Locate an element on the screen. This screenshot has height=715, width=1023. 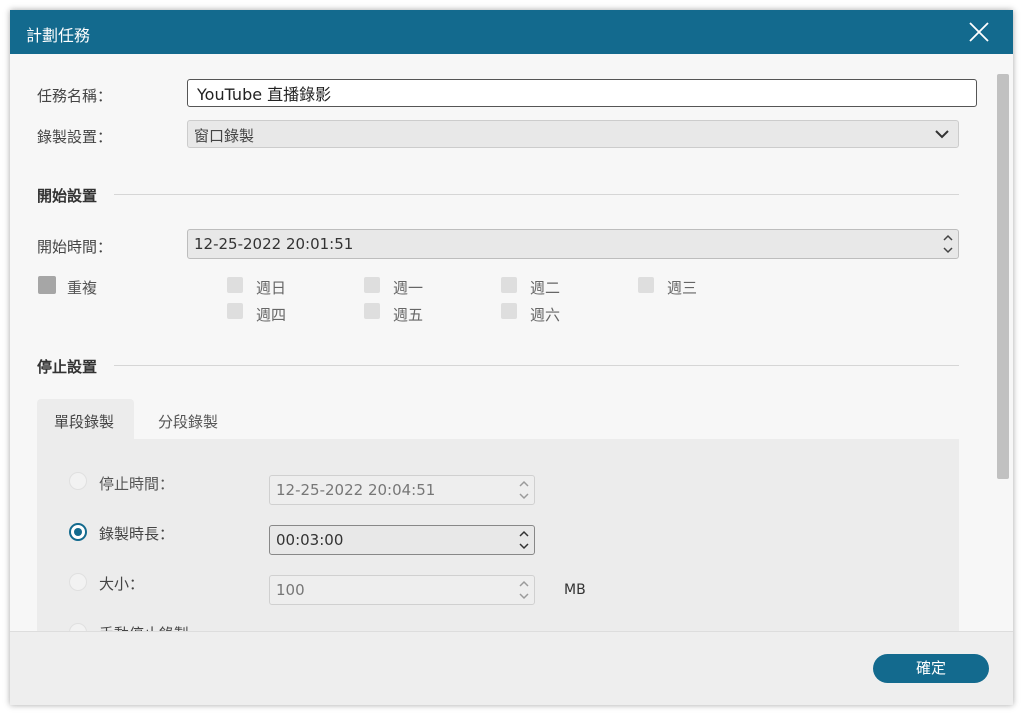
stop-settings-title: 停止設置 is located at coordinates (67, 367).